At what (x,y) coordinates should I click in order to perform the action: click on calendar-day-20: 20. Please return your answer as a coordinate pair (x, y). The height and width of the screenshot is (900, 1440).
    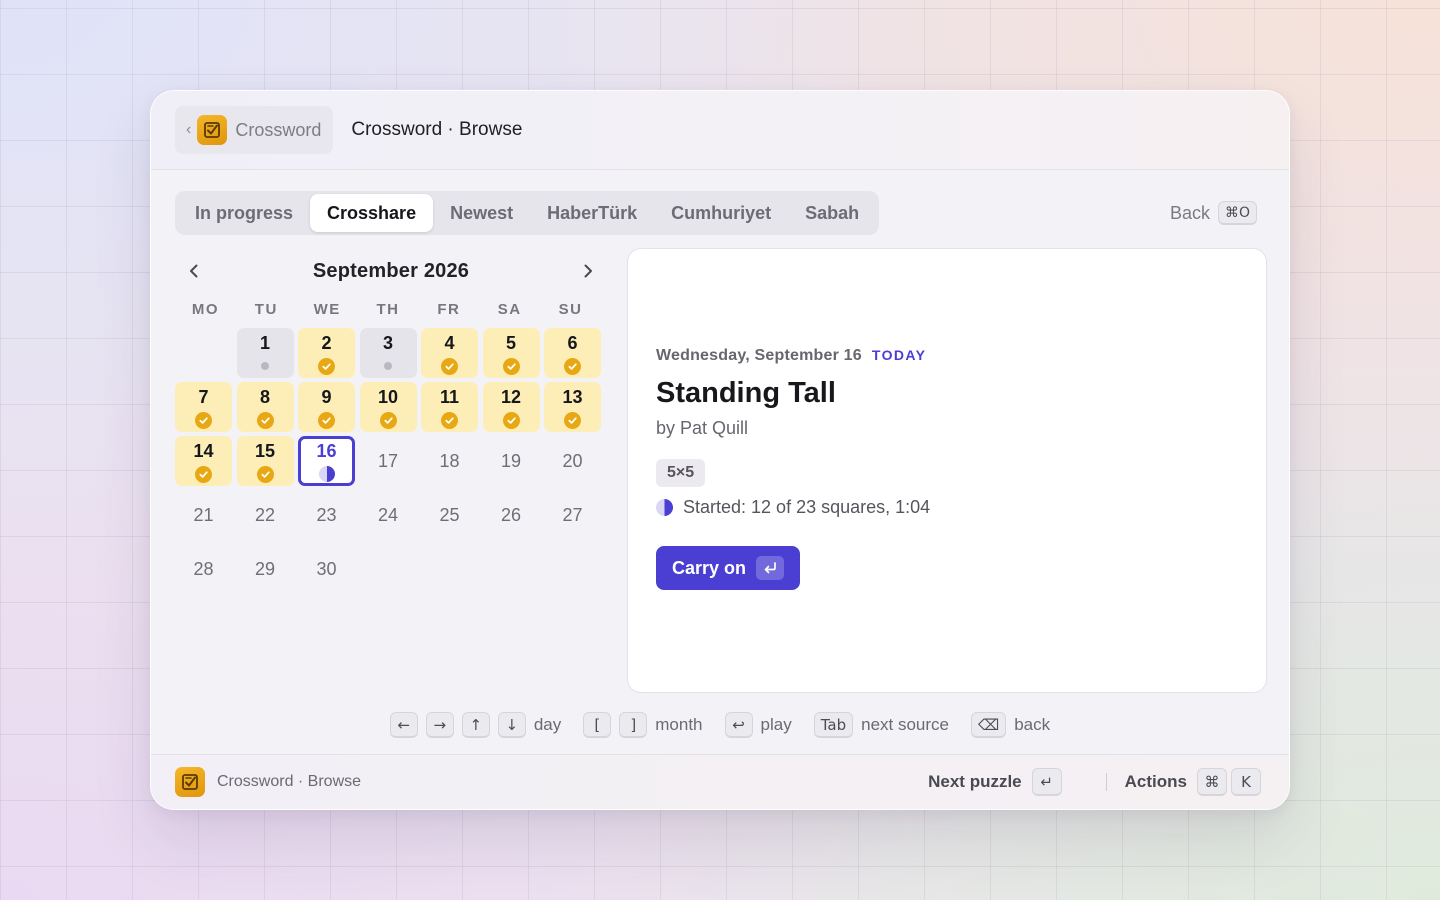
    Looking at the image, I should click on (572, 461).